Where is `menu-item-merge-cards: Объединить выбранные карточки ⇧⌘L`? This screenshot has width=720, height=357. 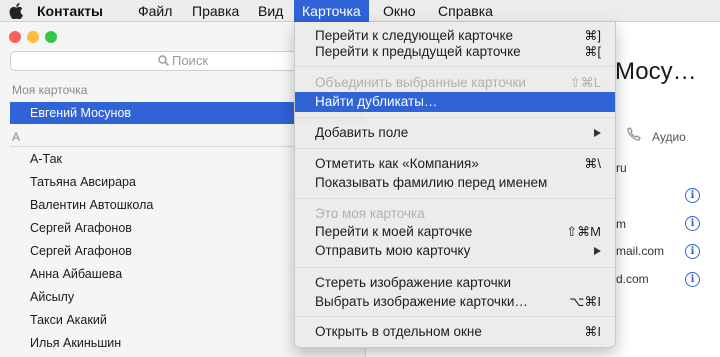
menu-item-merge-cards: Объединить выбранные карточки ⇧⌘L is located at coordinates (455, 83).